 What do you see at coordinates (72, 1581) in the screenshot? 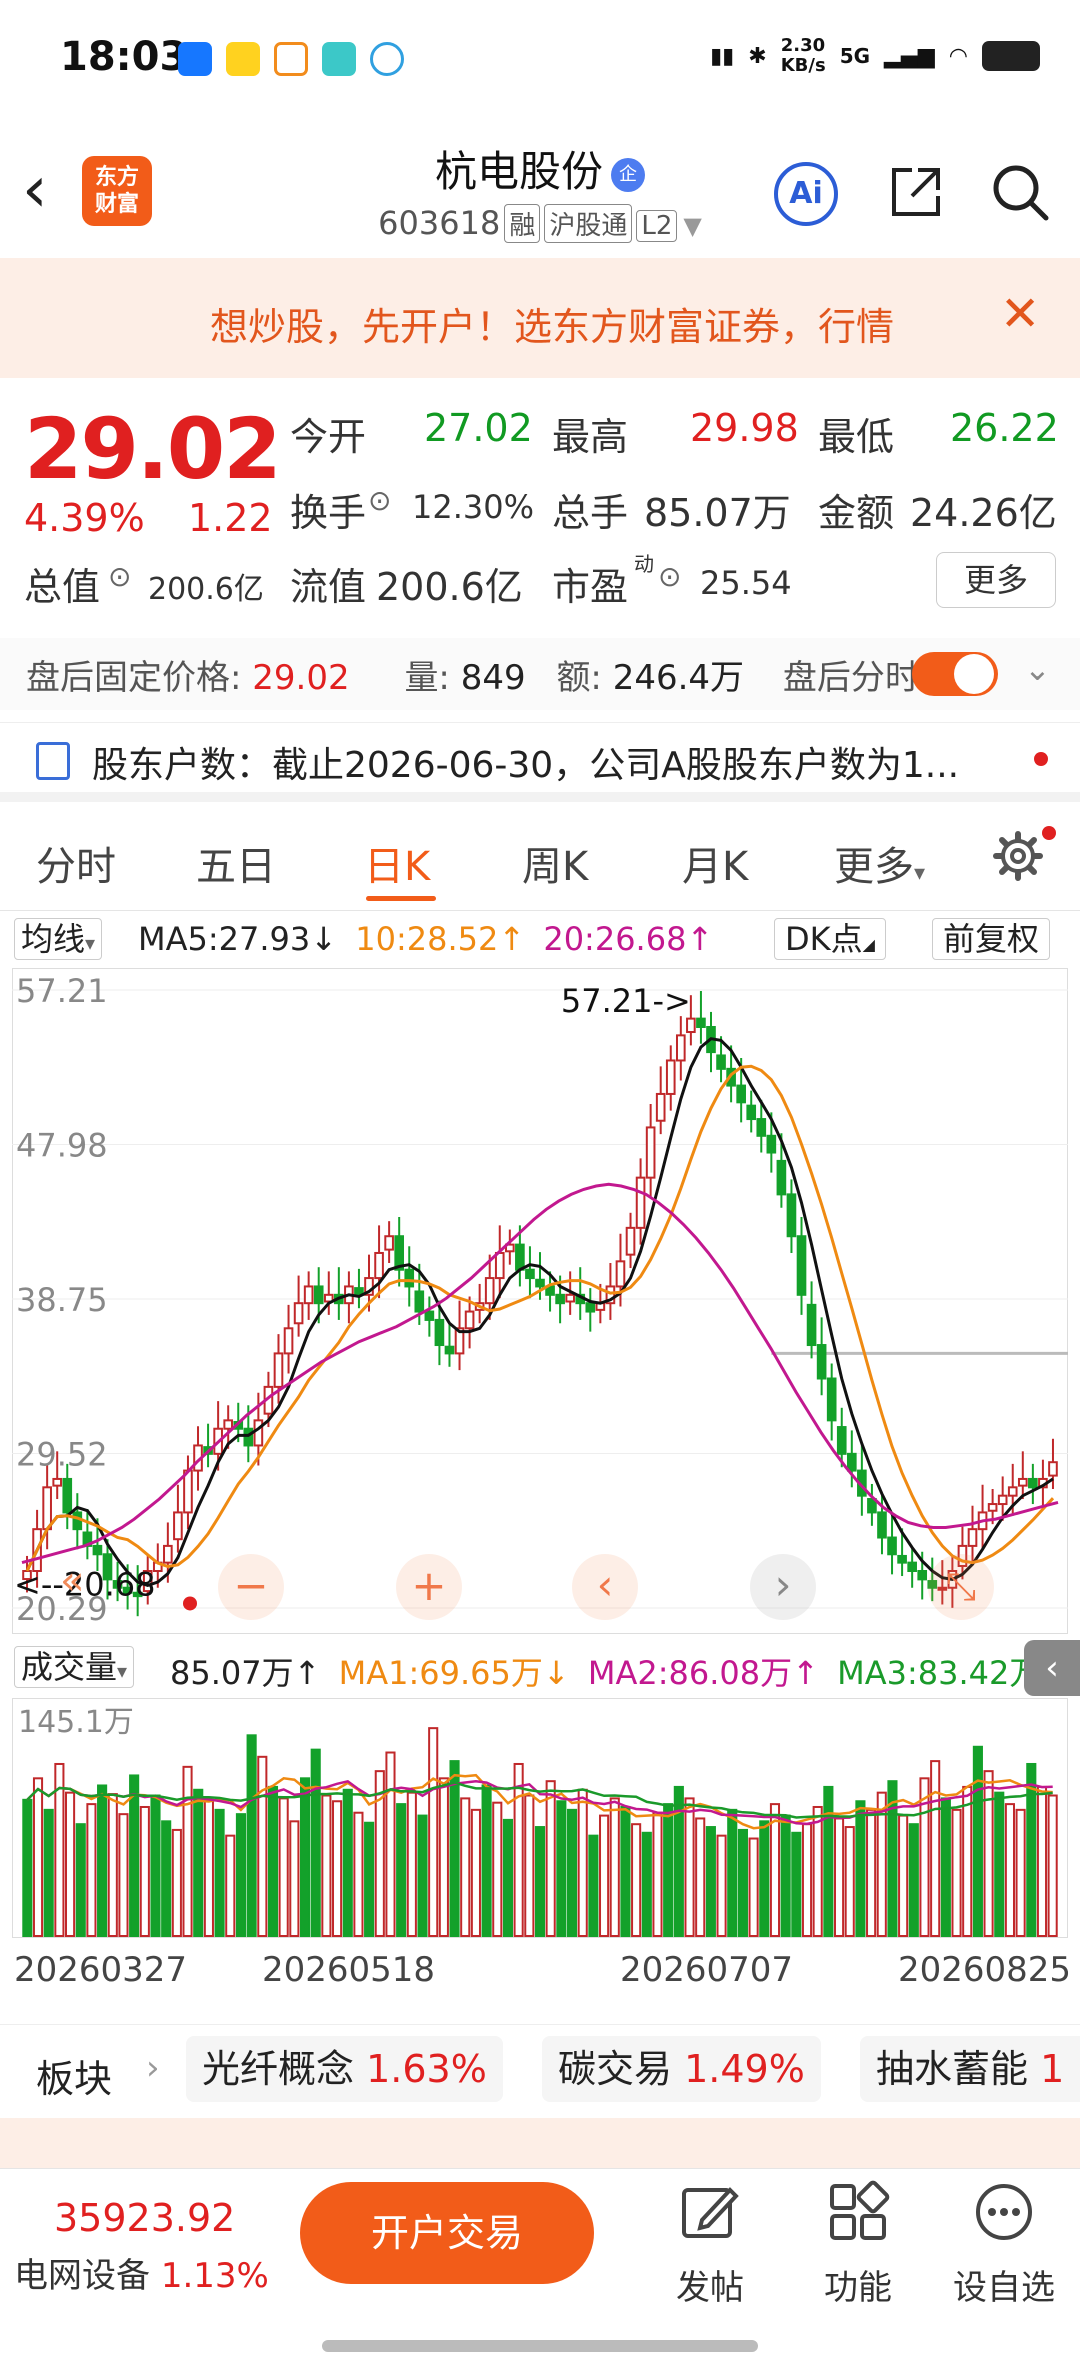
I see `rewind-icon: «` at bounding box center [72, 1581].